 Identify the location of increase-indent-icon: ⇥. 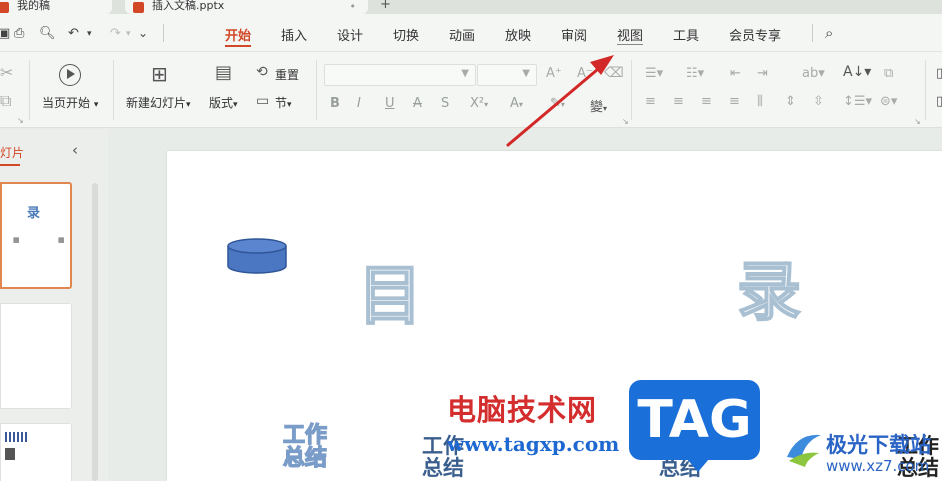
(762, 73).